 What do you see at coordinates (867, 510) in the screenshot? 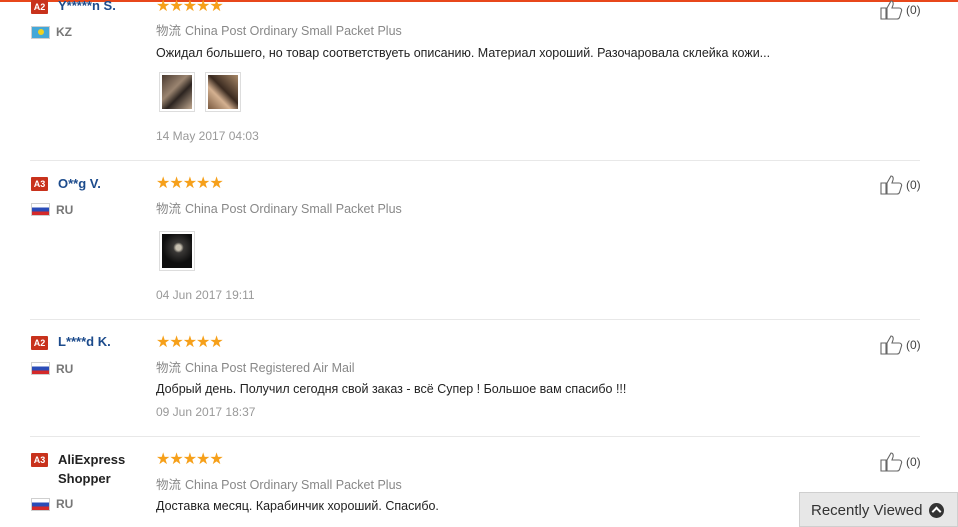
I see `recently-viewed-label: Recently Viewed` at bounding box center [867, 510].